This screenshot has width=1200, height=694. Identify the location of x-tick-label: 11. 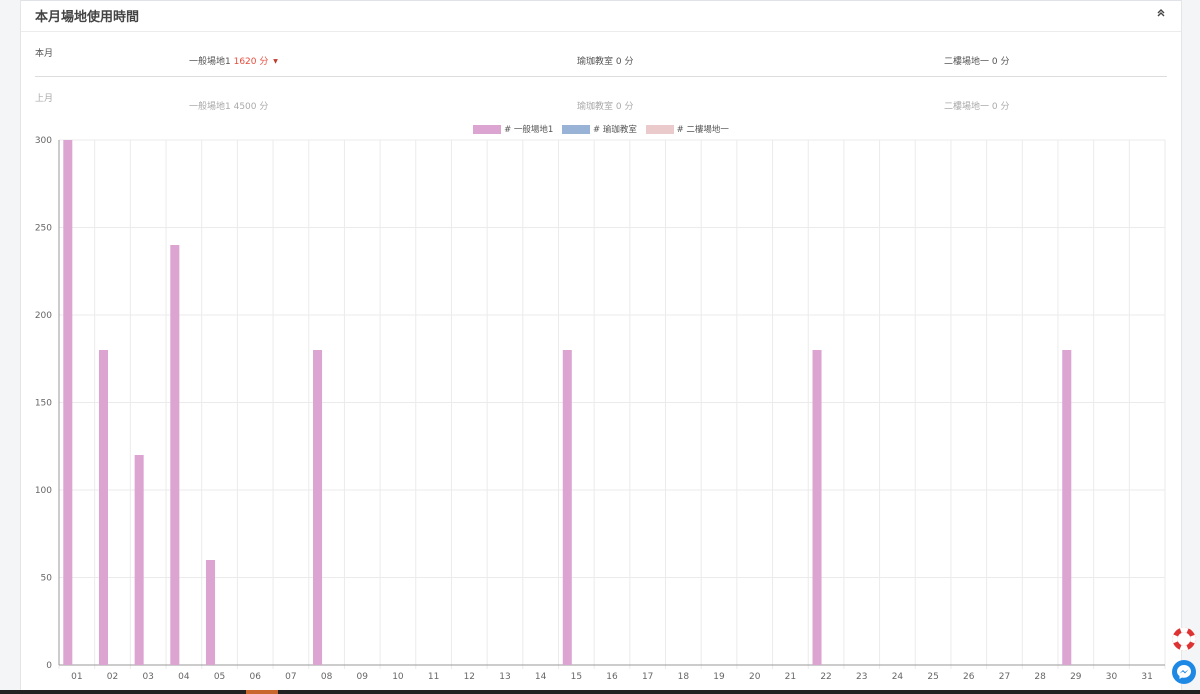
(433, 677).